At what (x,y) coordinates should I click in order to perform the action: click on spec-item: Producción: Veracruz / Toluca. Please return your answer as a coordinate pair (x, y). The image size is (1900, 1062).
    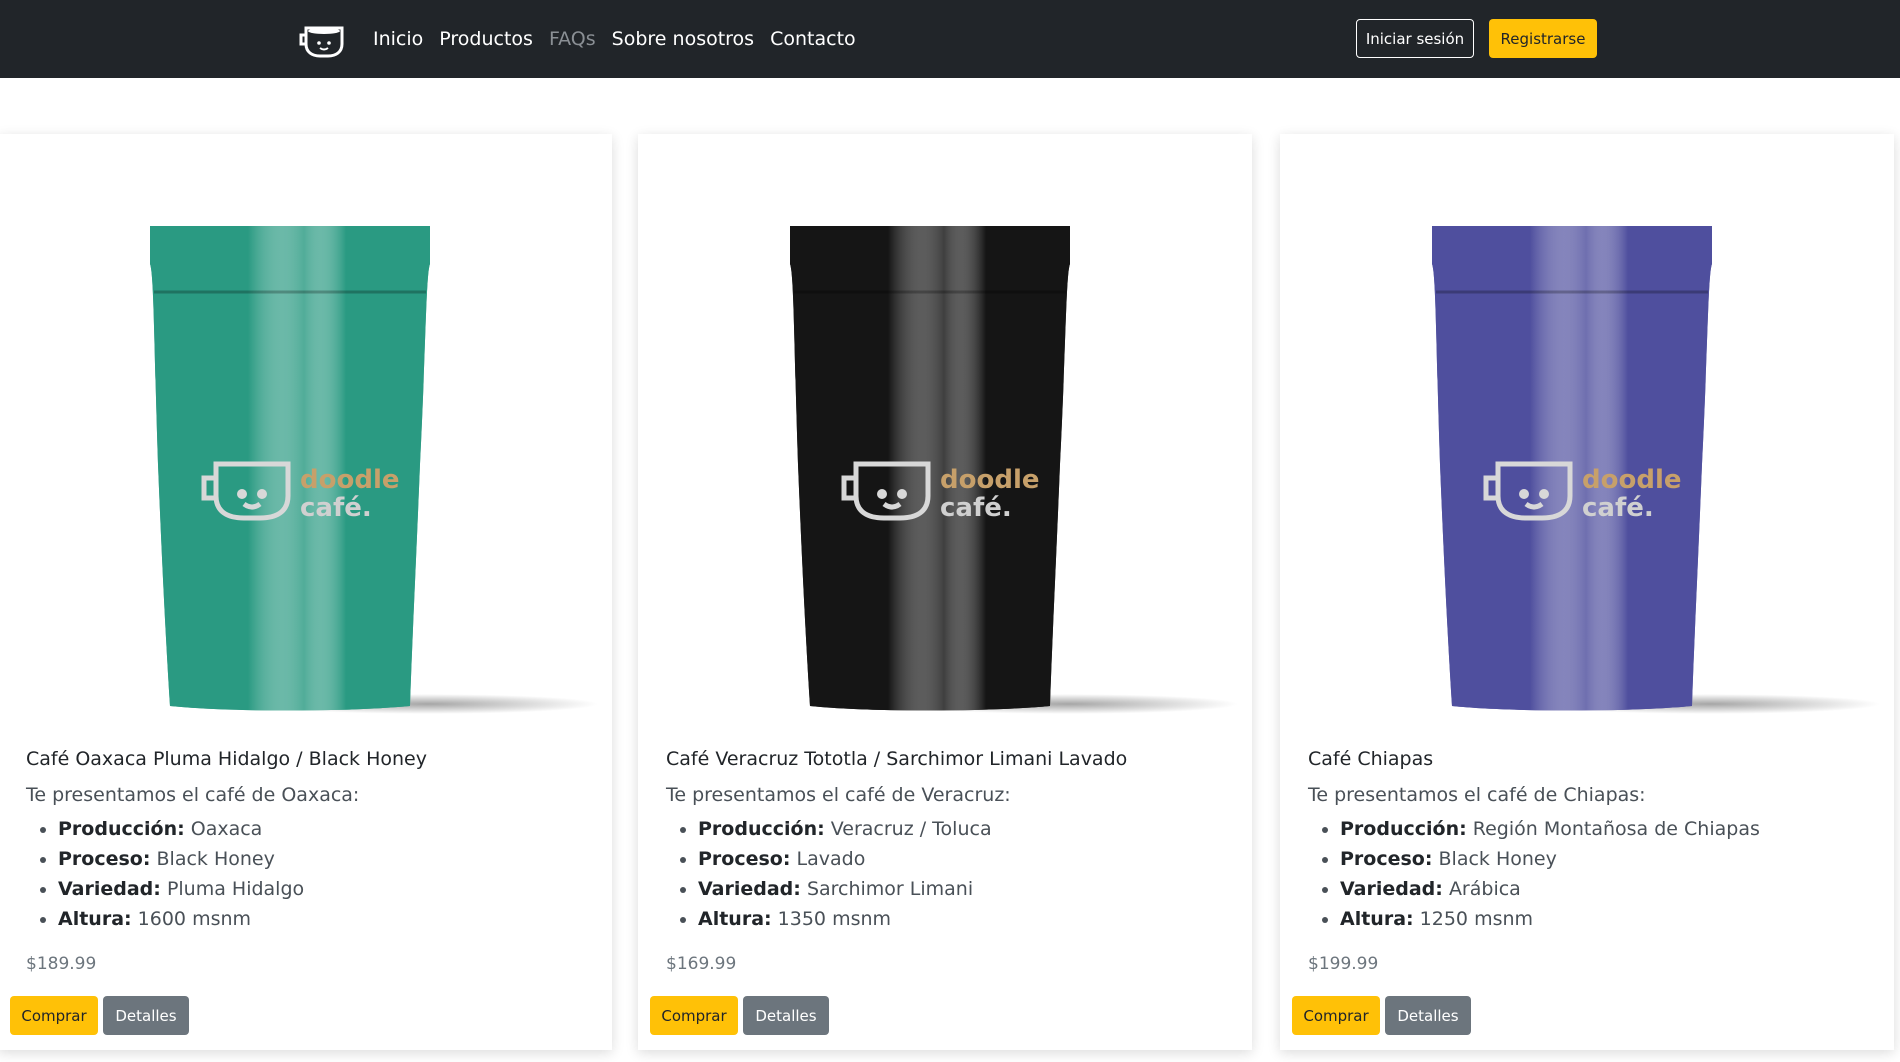
    Looking at the image, I should click on (845, 829).